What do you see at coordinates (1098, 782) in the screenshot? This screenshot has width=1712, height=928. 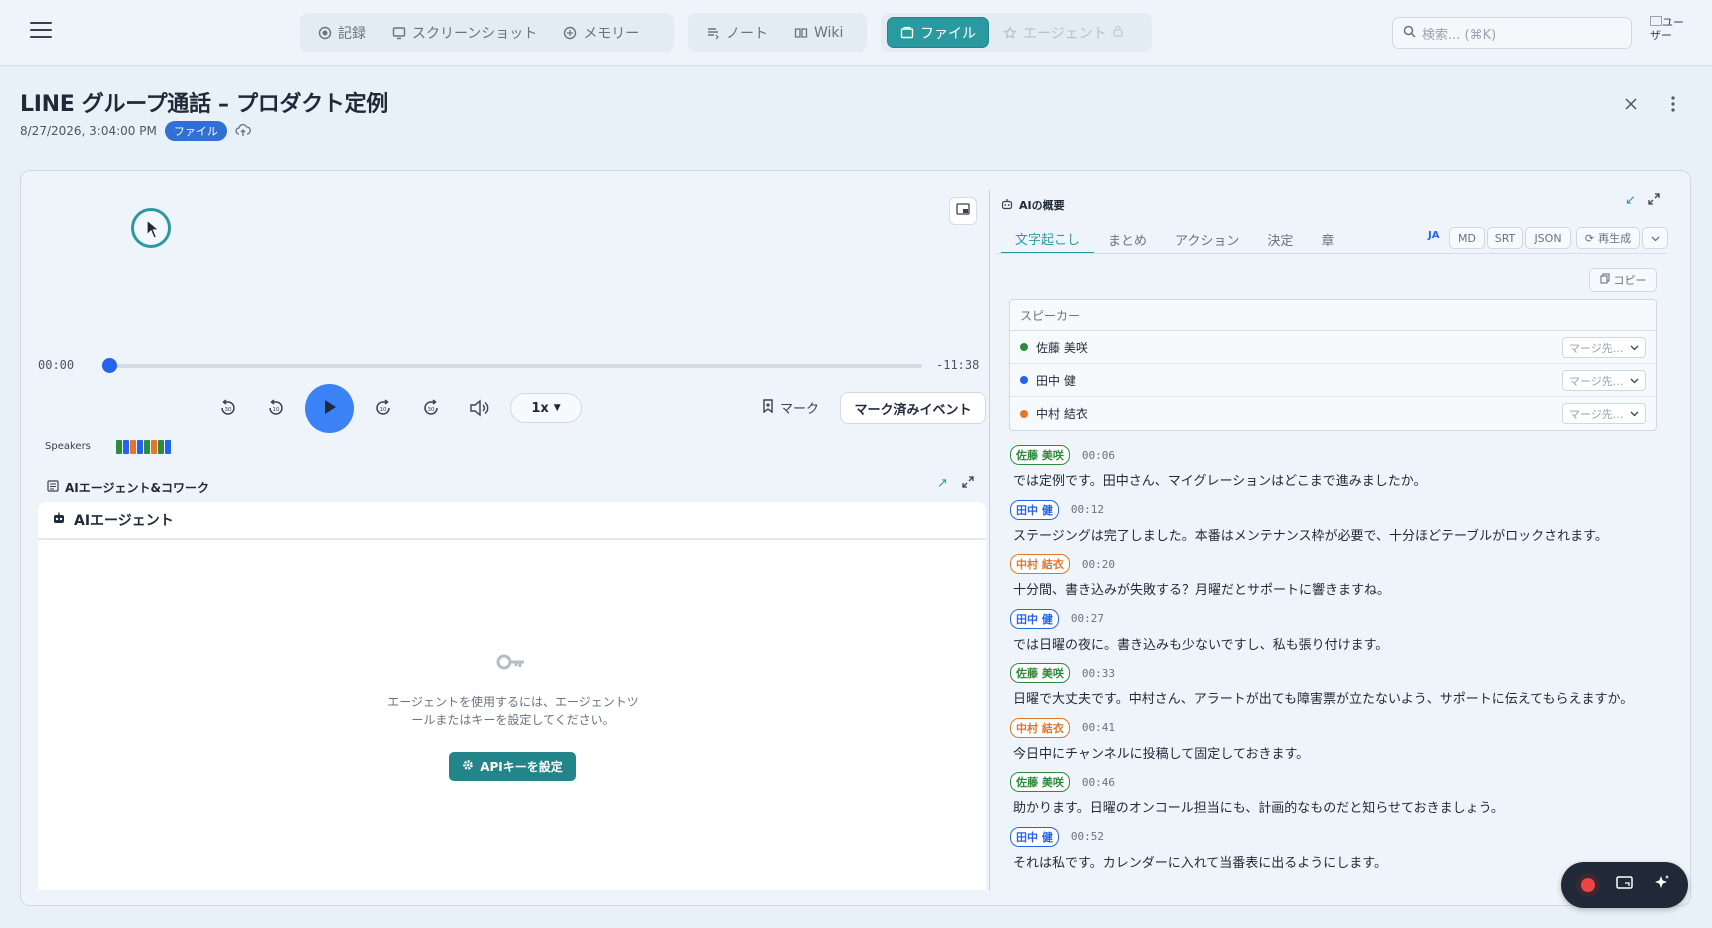 I see `timestamp: 00:46` at bounding box center [1098, 782].